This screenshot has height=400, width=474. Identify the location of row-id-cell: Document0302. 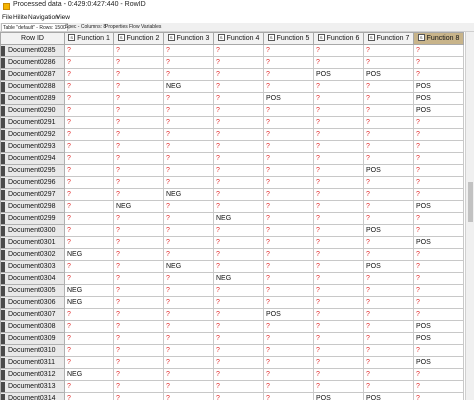
(32, 254).